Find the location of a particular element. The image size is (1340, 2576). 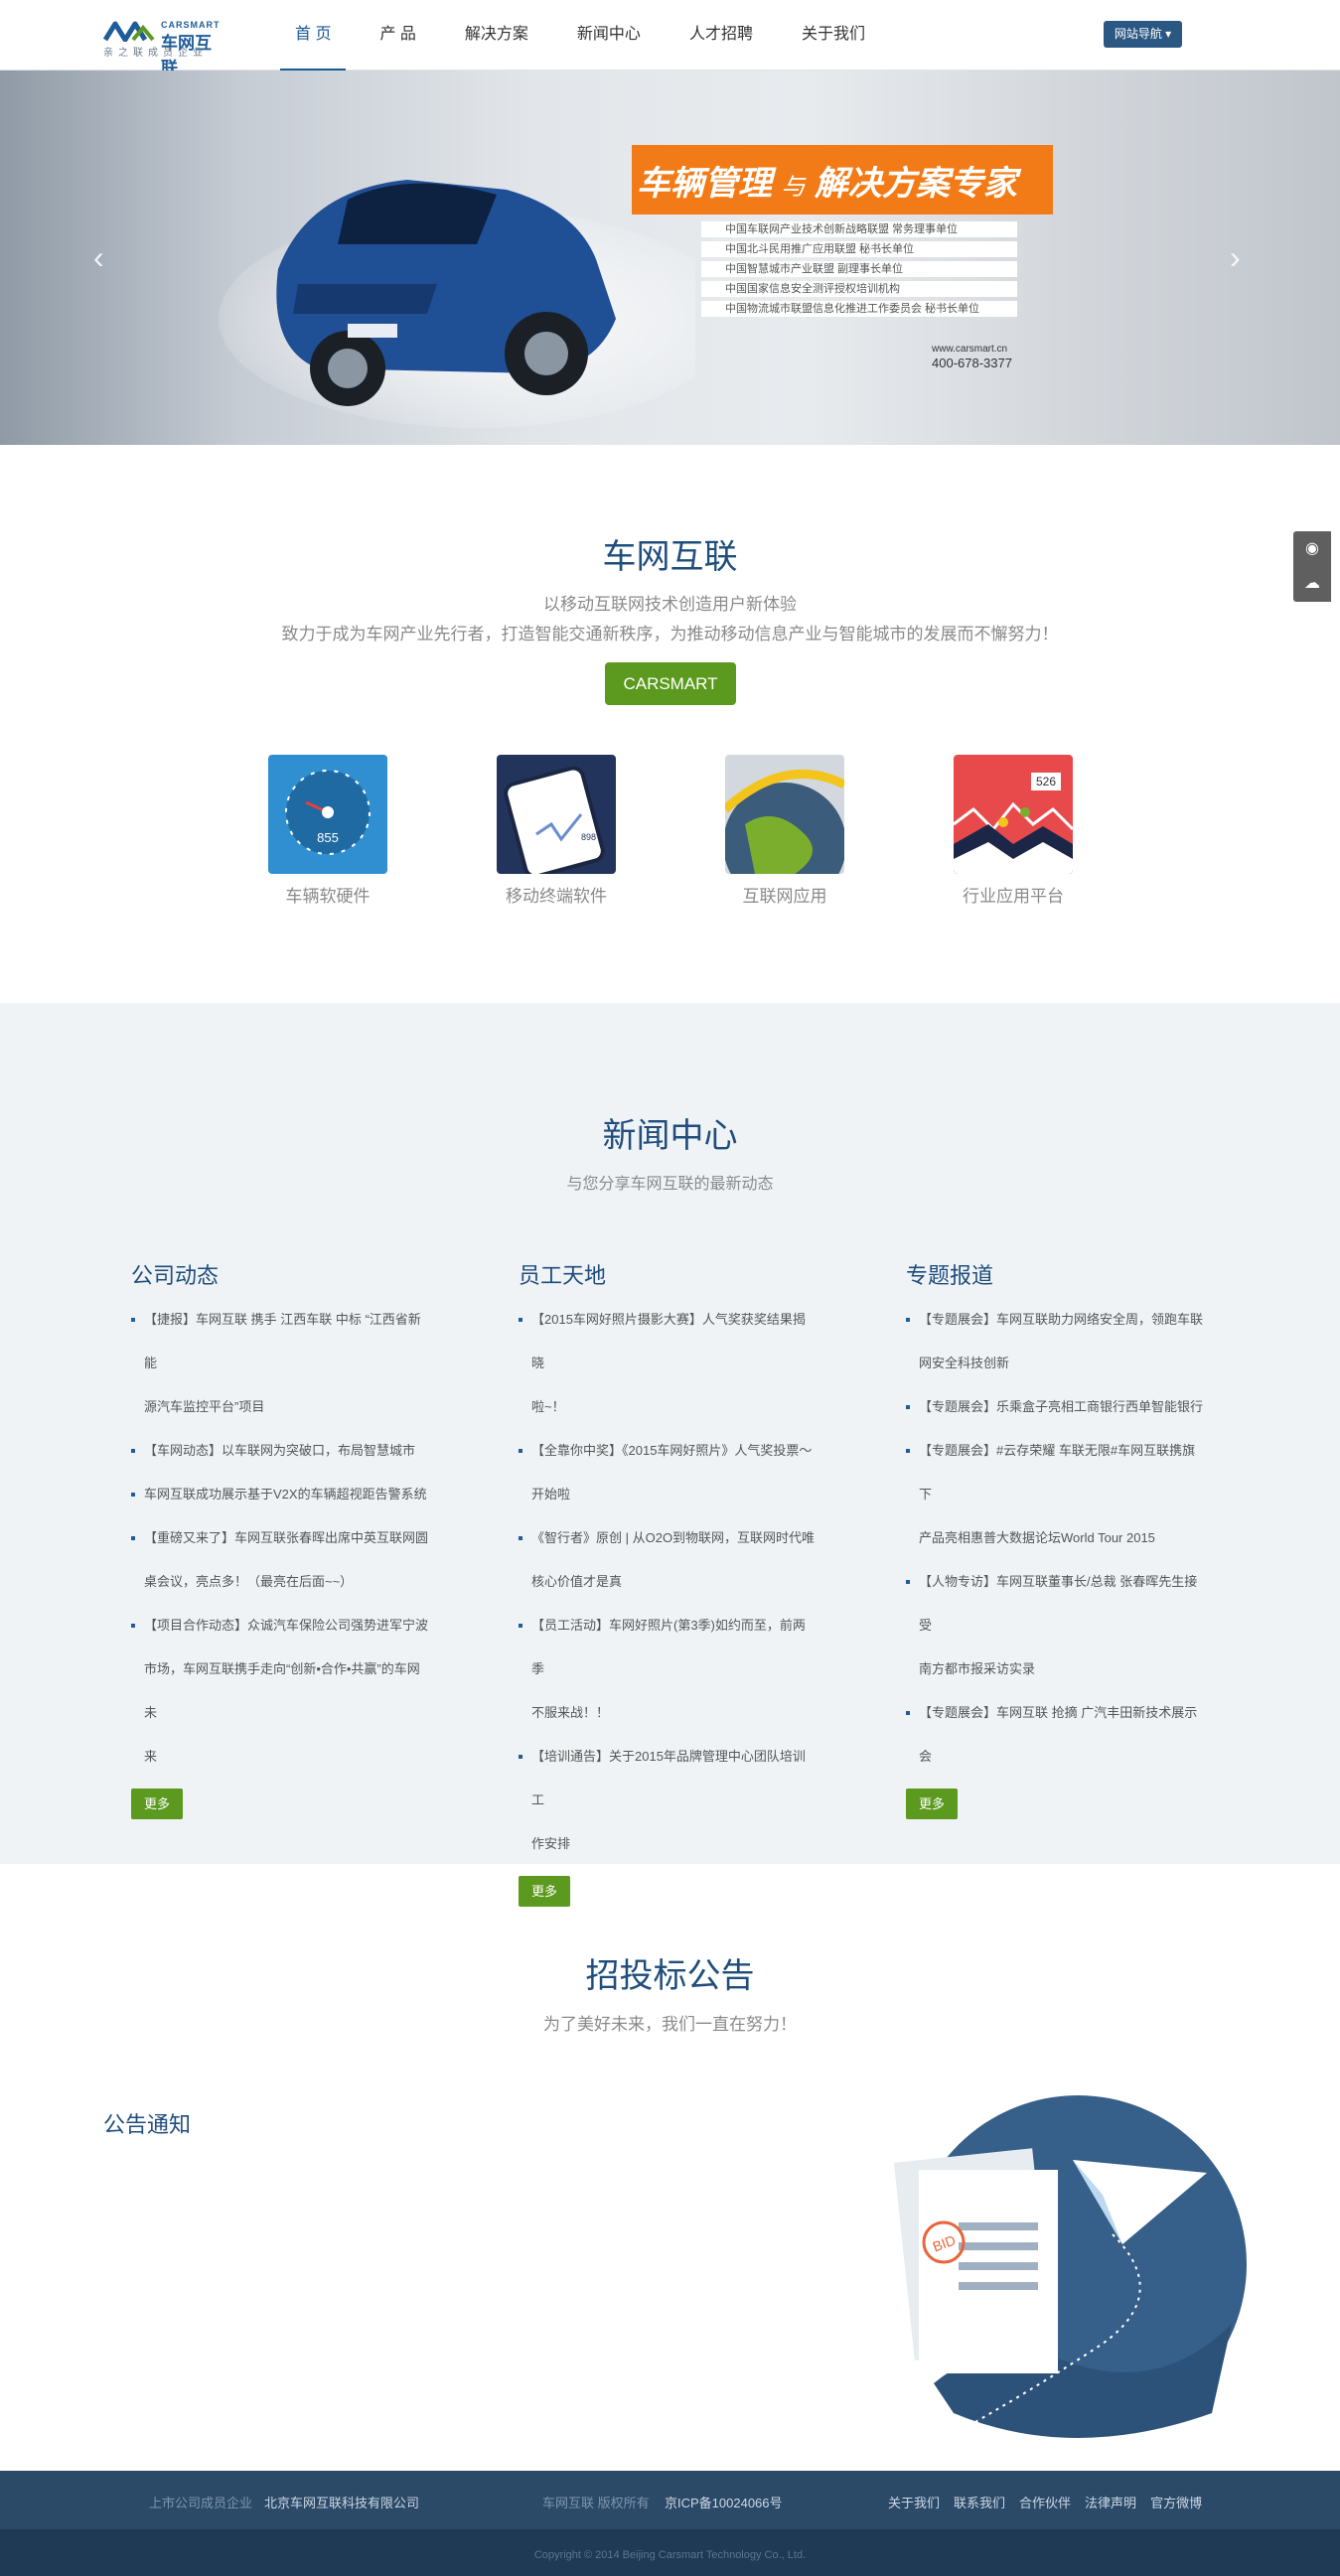

footer-icp: 京ICP备10024066号 is located at coordinates (724, 2502).